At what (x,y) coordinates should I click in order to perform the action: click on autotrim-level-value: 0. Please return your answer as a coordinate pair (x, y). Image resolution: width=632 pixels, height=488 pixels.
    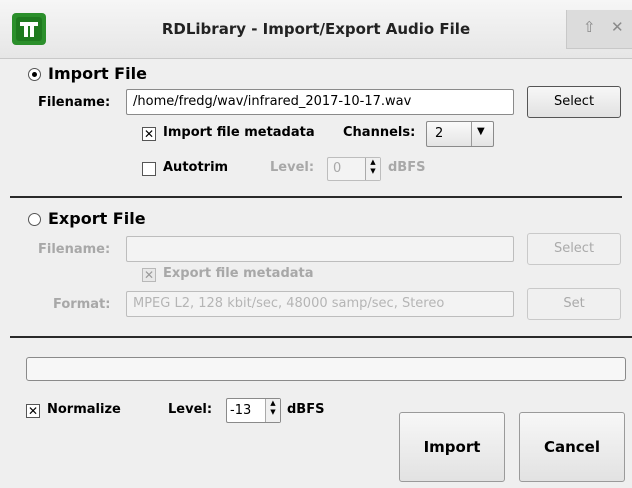
    Looking at the image, I should click on (337, 168).